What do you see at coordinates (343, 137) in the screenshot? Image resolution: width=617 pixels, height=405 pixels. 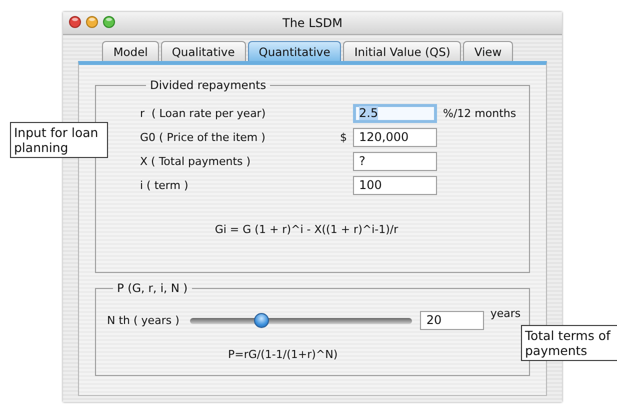 I see `currency-label: $` at bounding box center [343, 137].